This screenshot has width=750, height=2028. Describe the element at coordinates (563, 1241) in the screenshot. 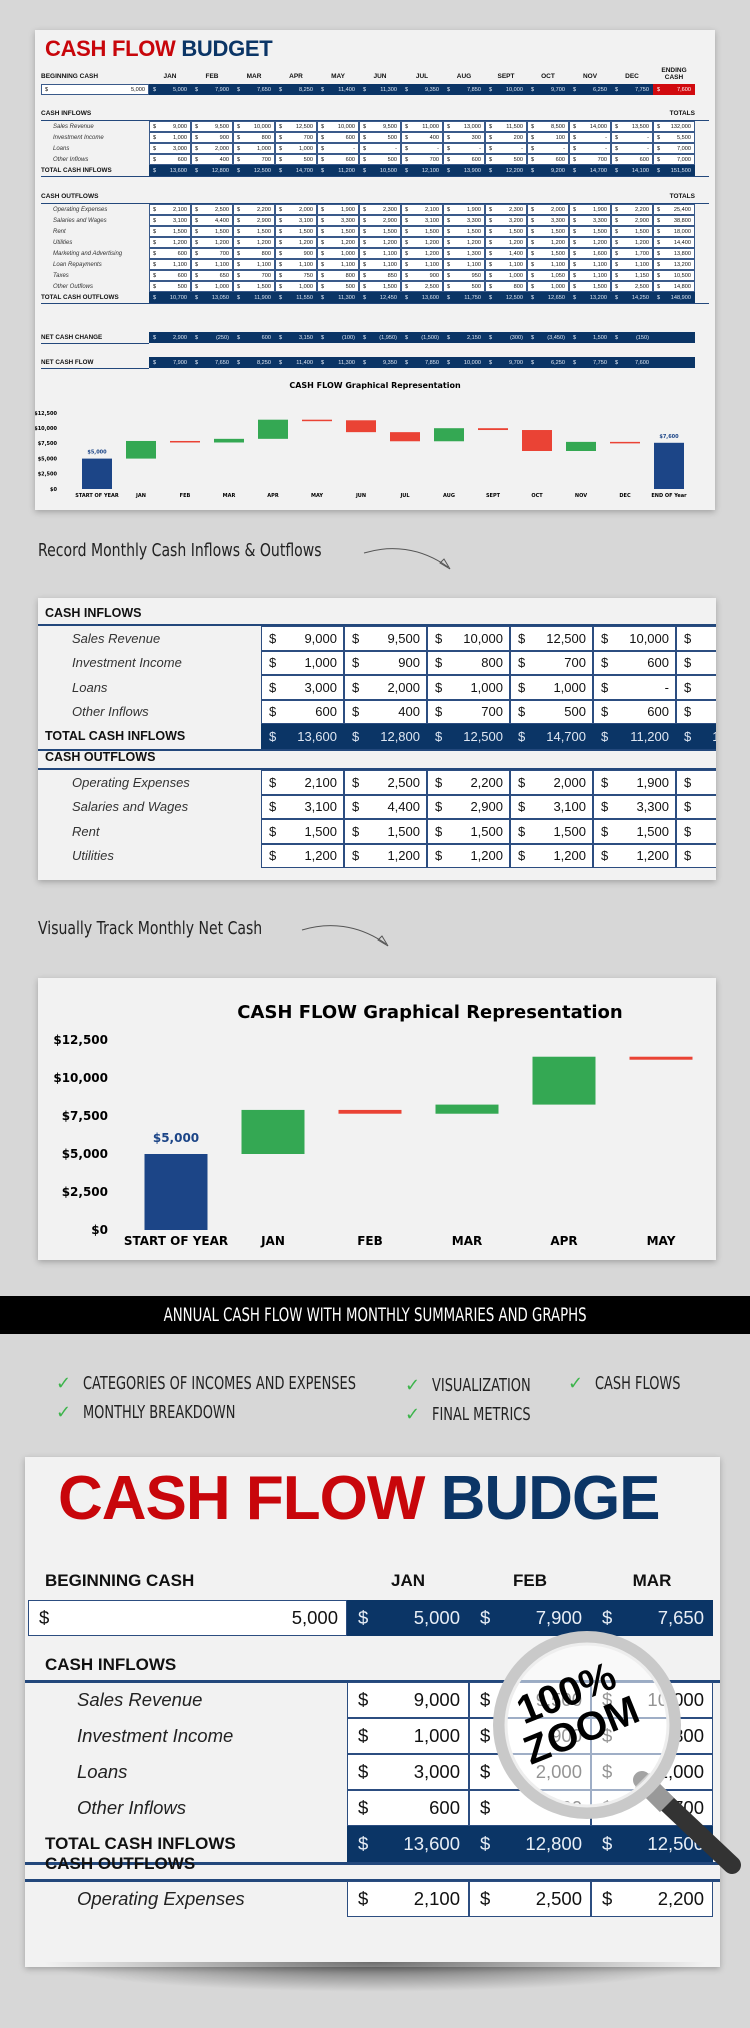

I see `x-tick-label: APR` at that location.